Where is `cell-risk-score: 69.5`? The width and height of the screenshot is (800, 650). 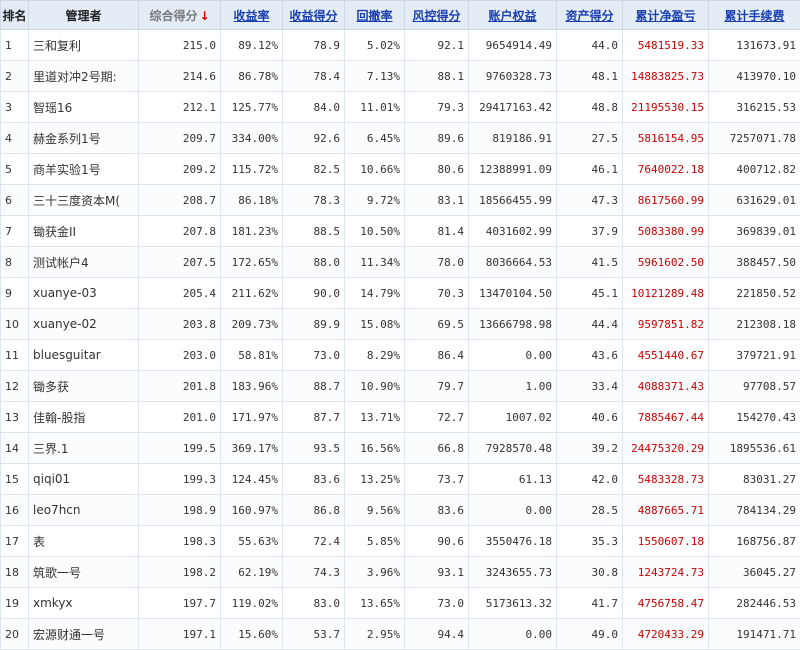 cell-risk-score: 69.5 is located at coordinates (437, 324).